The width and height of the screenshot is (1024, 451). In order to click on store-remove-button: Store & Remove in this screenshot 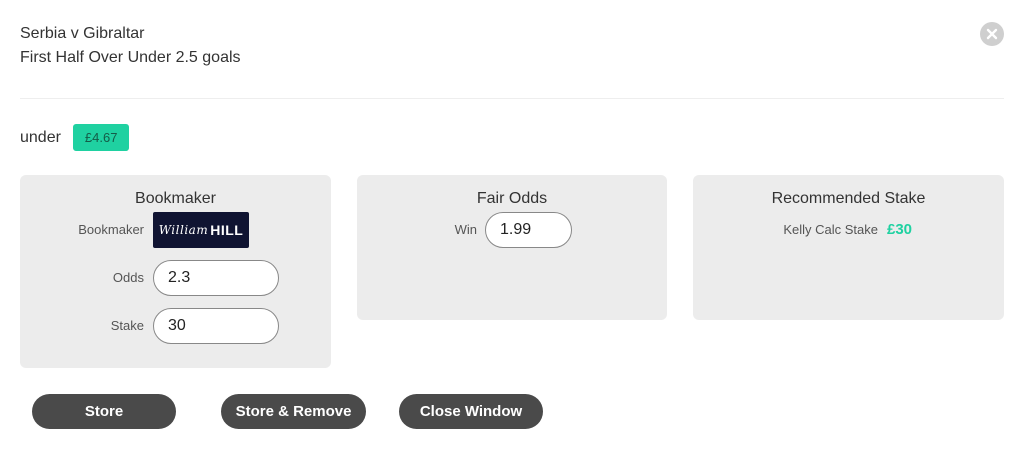, I will do `click(293, 411)`.